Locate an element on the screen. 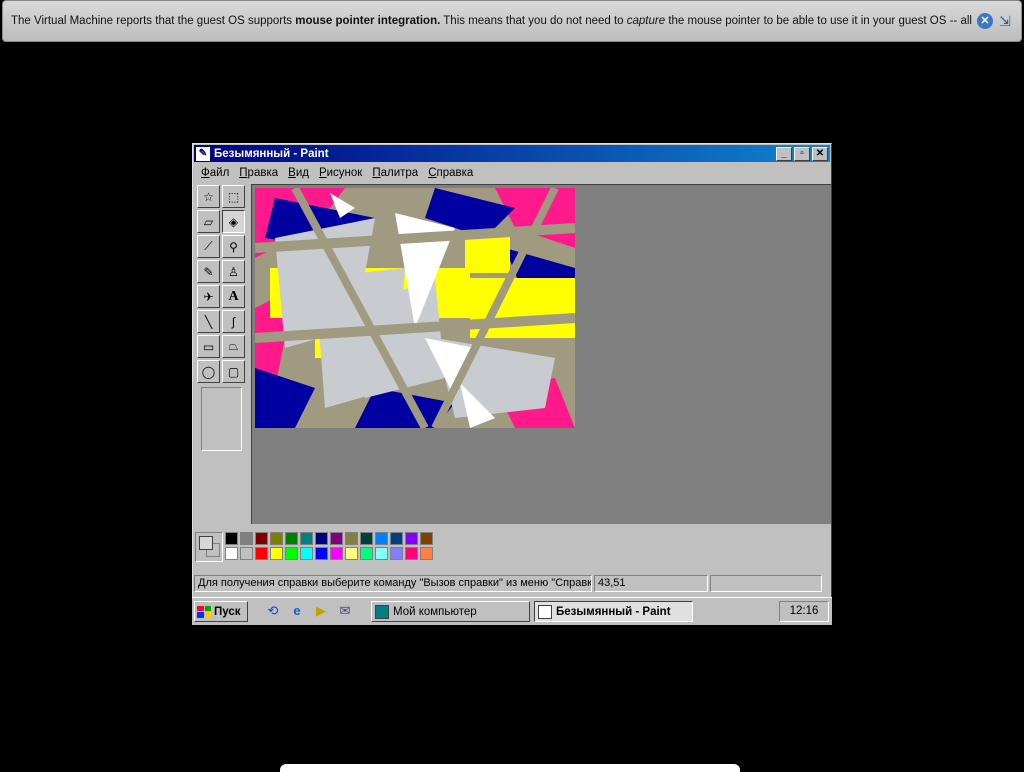 Image resolution: width=1024 pixels, height=772 pixels. drawing-canvas is located at coordinates (415, 308).